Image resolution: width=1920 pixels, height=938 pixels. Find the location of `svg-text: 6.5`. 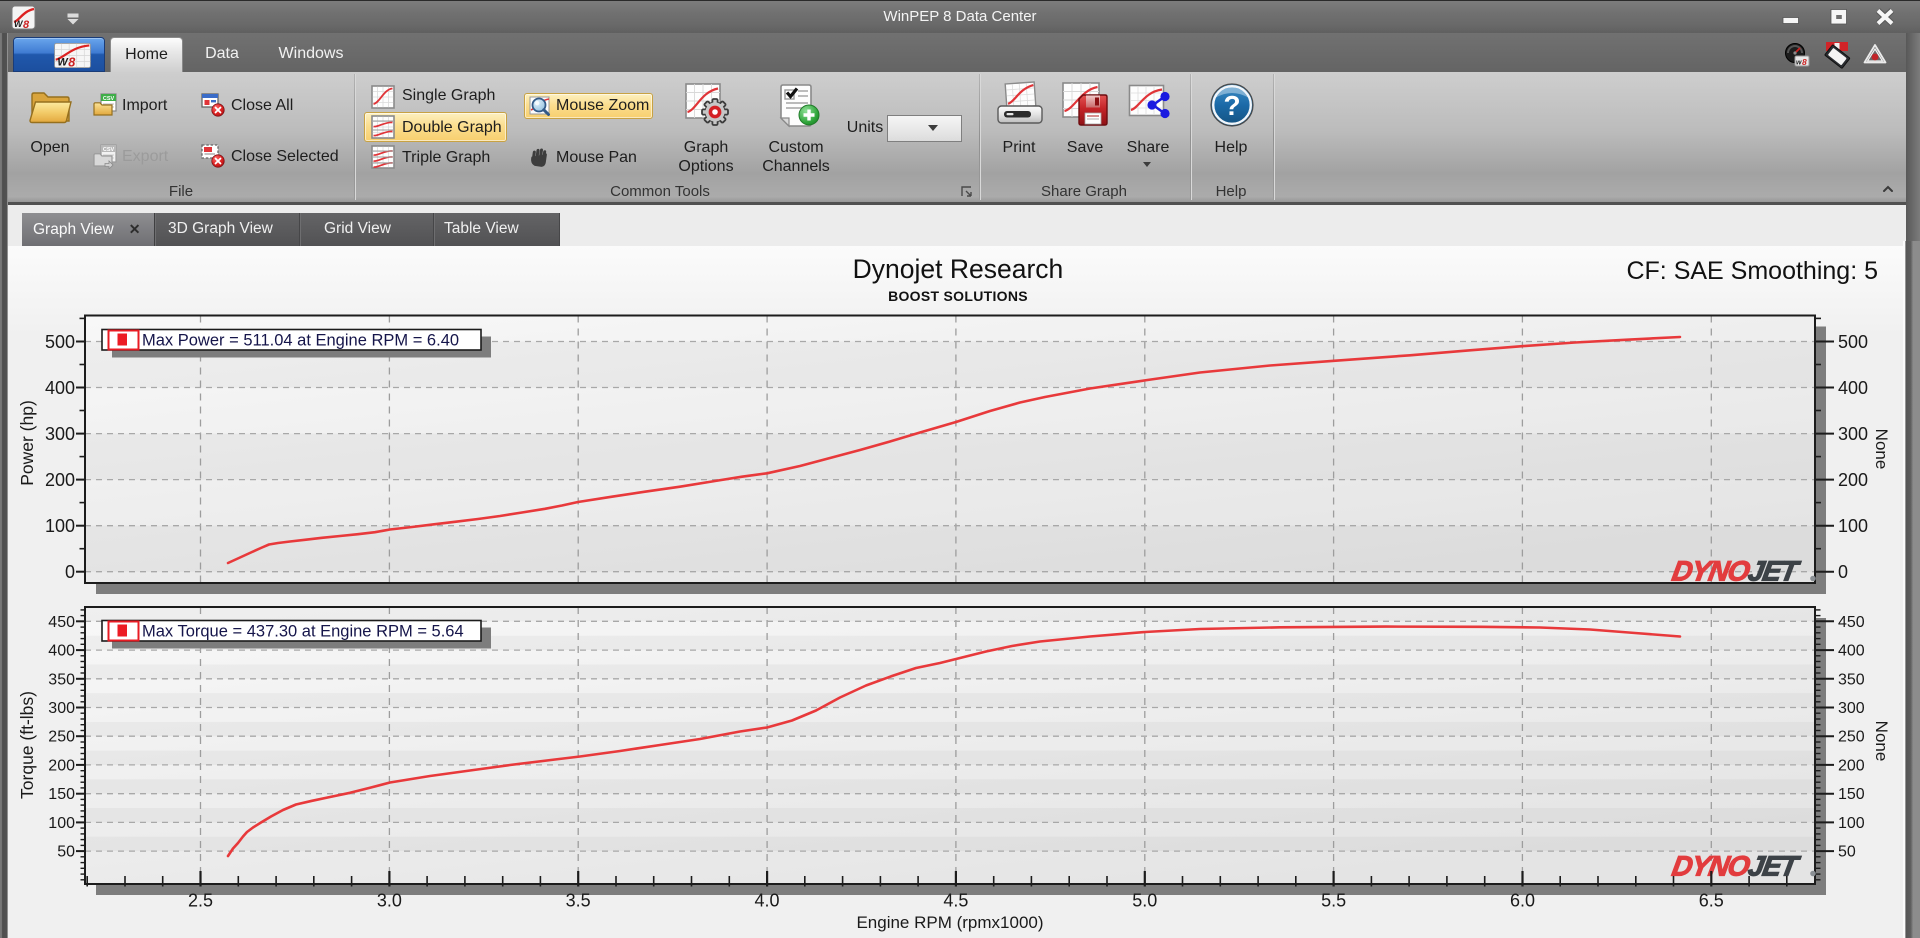

svg-text: 6.5 is located at coordinates (1711, 901).